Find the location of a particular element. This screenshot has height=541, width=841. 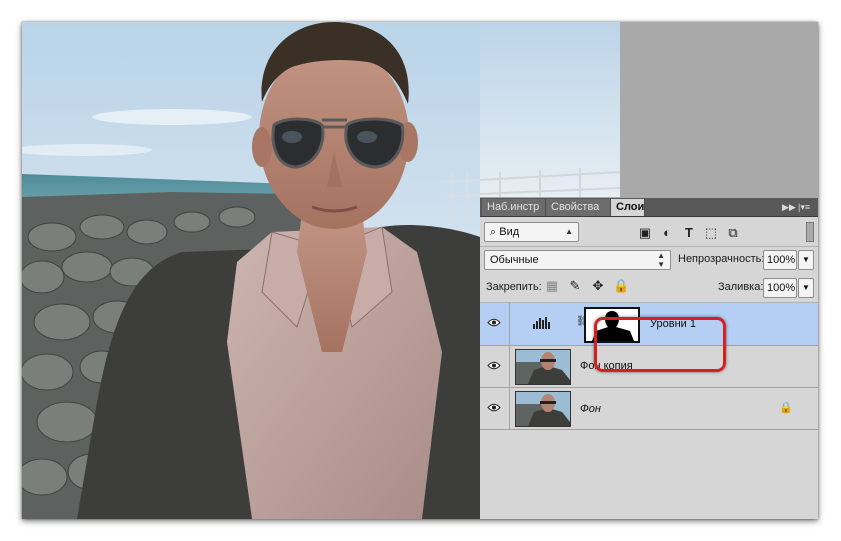

opacity-dropdown-button: ▼ is located at coordinates (806, 260).